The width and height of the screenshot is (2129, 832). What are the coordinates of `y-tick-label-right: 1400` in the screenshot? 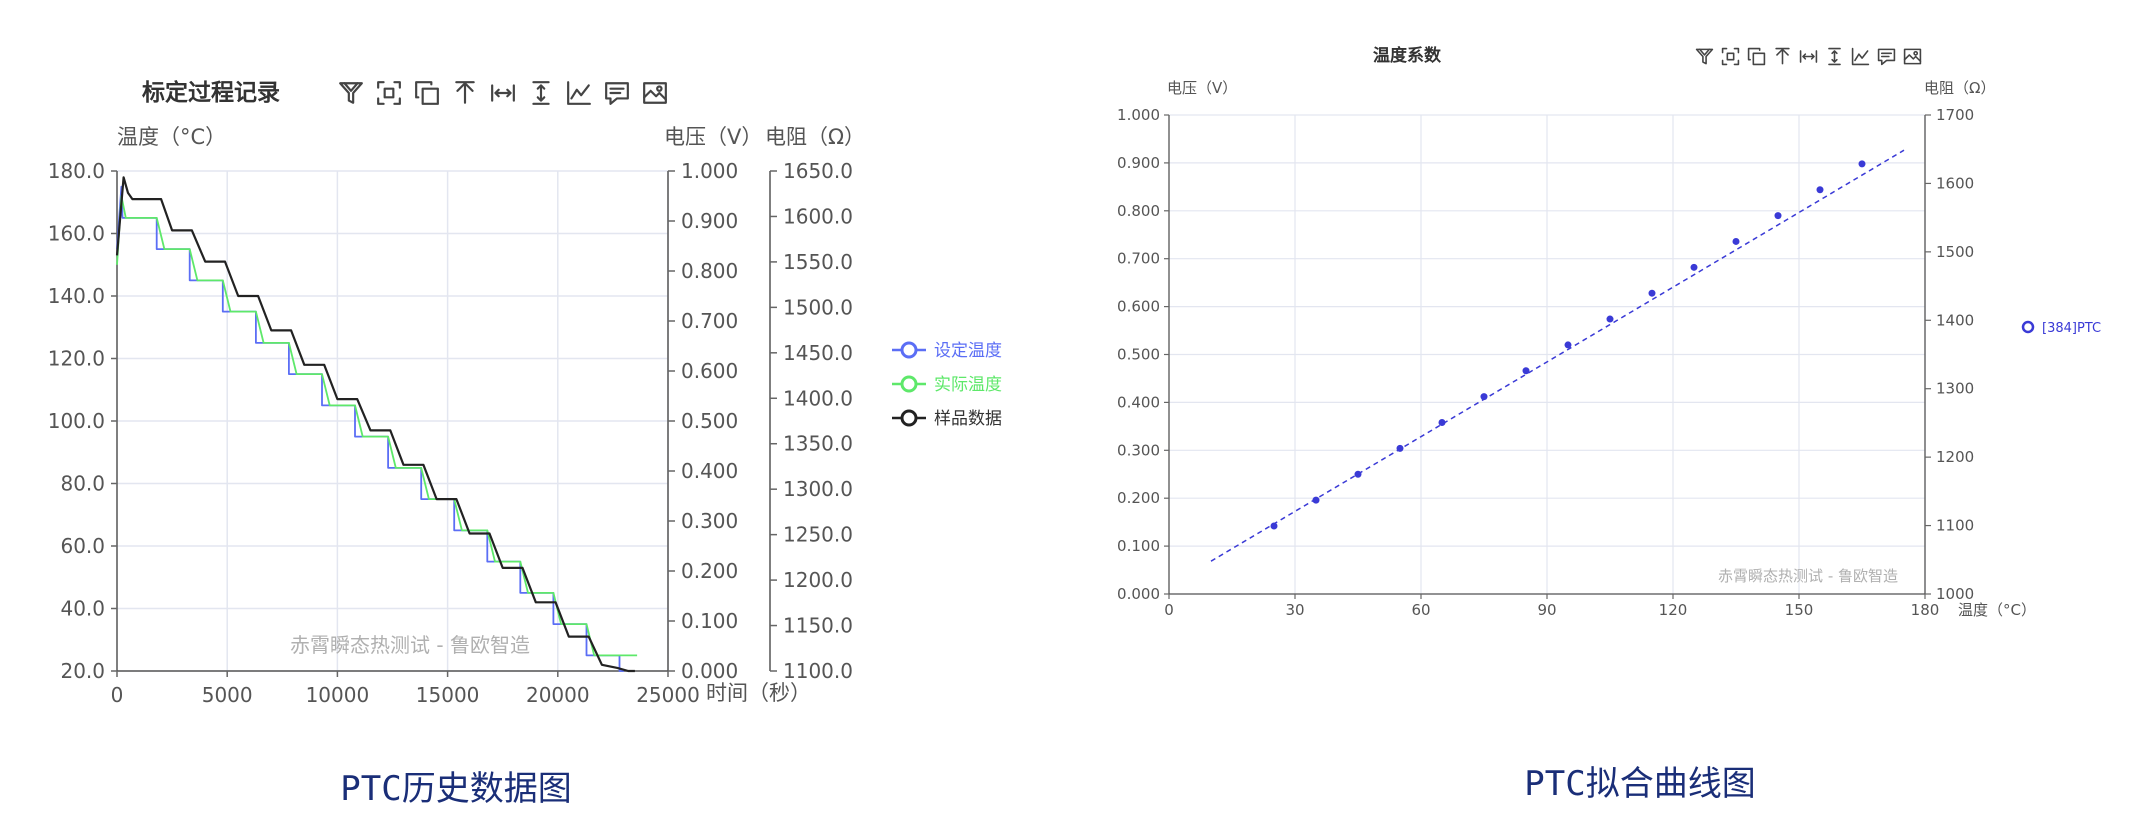 It's located at (1955, 320).